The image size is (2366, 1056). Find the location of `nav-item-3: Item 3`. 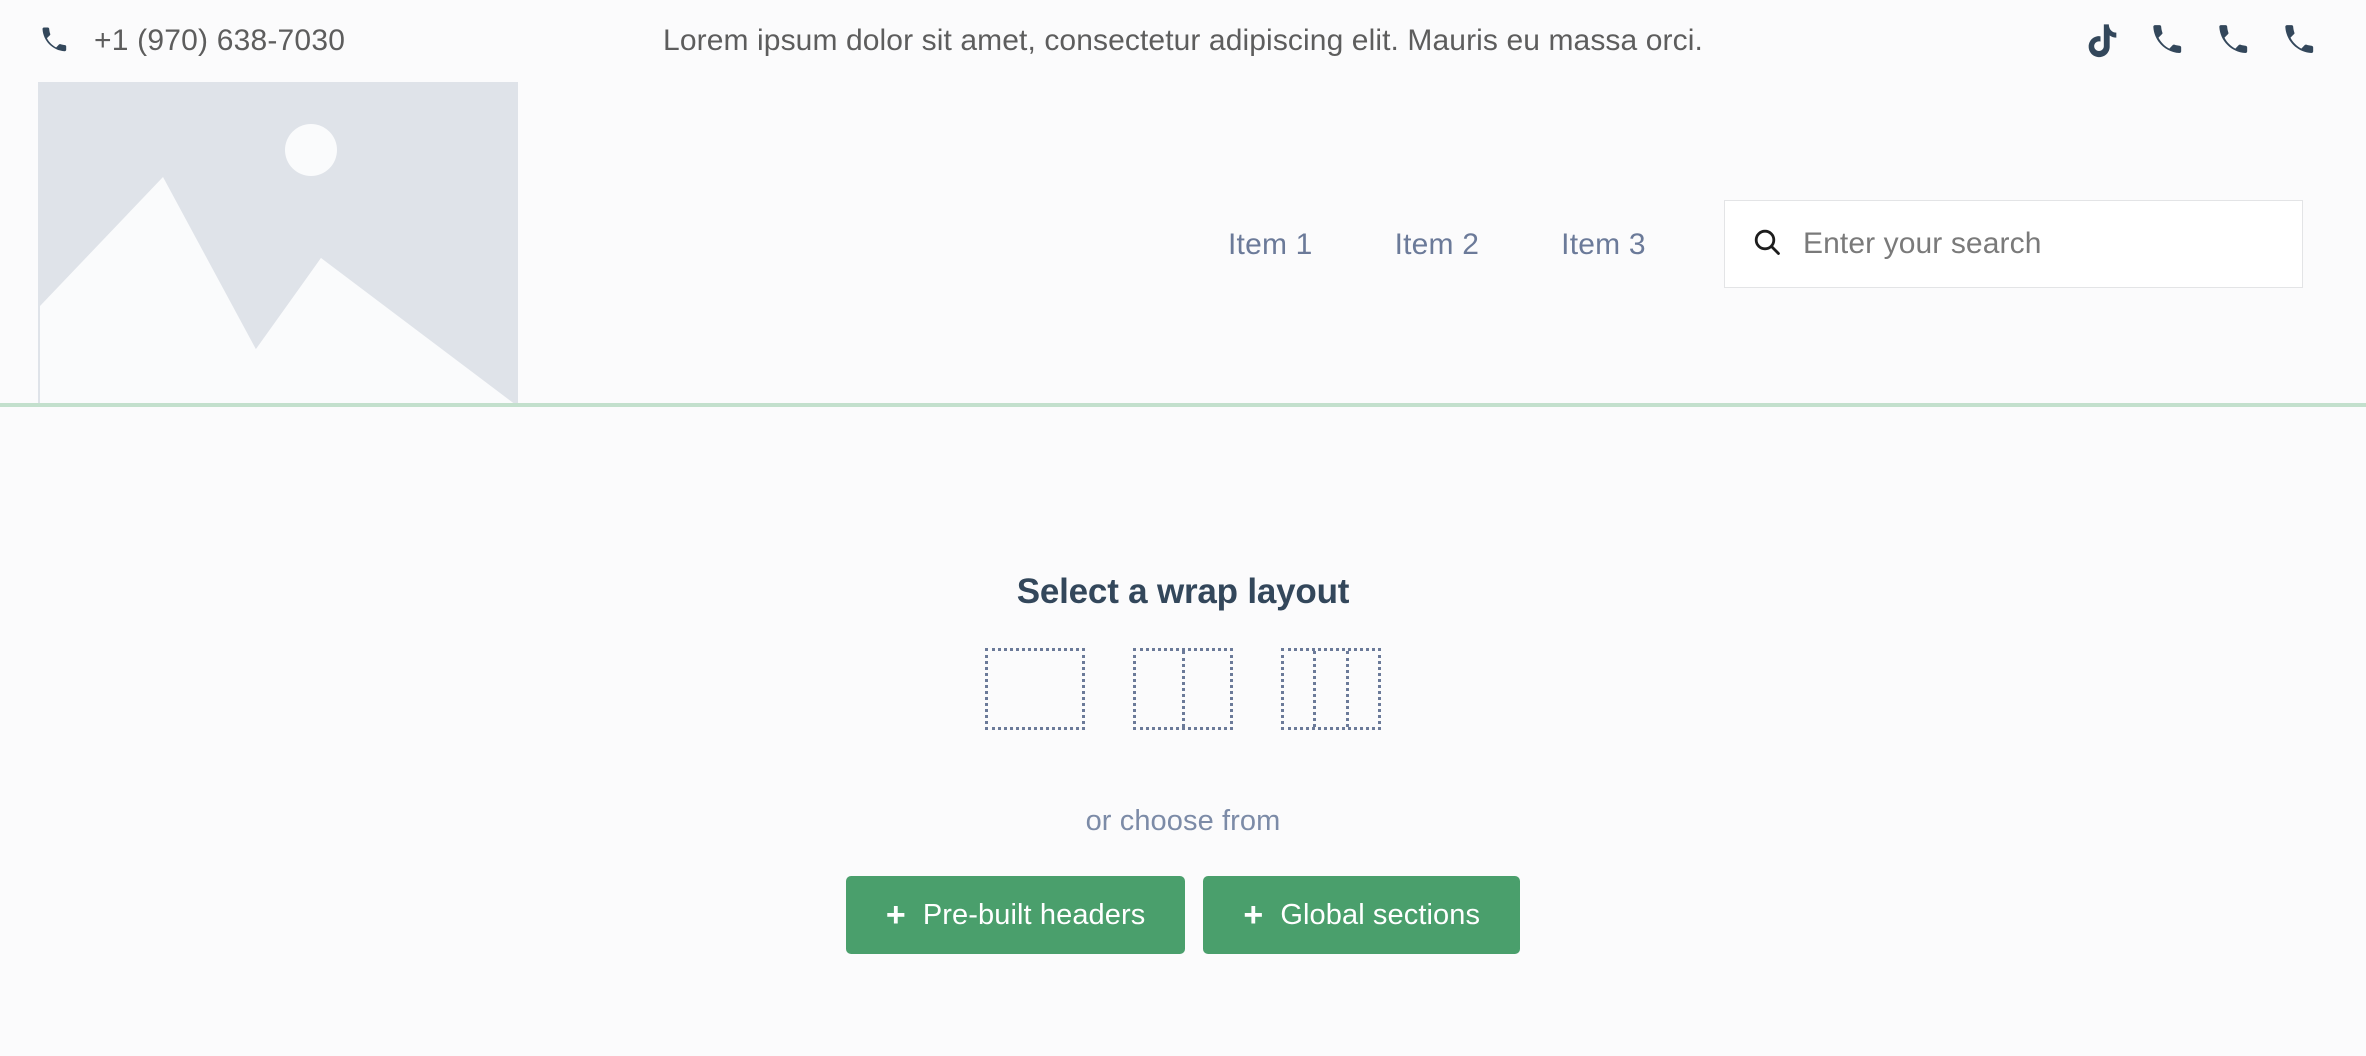

nav-item-3: Item 3 is located at coordinates (1603, 245).